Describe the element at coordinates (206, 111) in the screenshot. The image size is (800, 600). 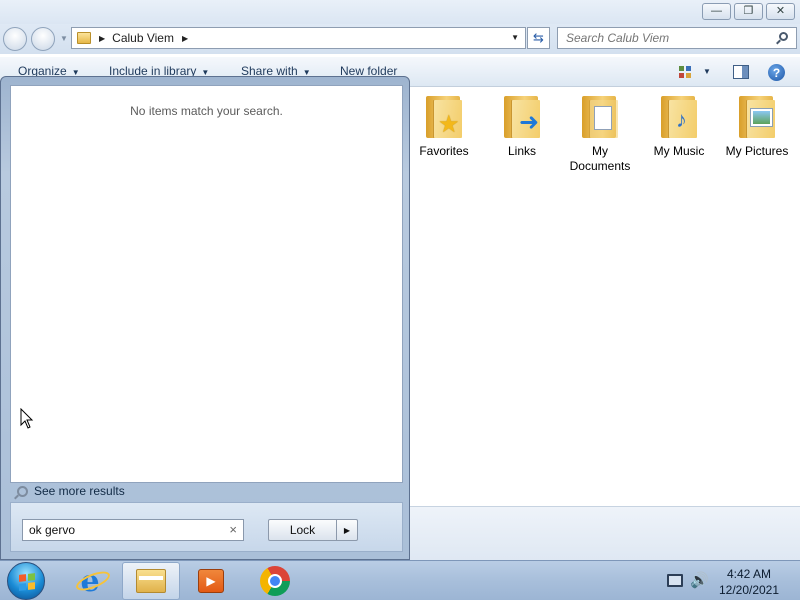
I see `no-results-message: No items match your search.` at that location.